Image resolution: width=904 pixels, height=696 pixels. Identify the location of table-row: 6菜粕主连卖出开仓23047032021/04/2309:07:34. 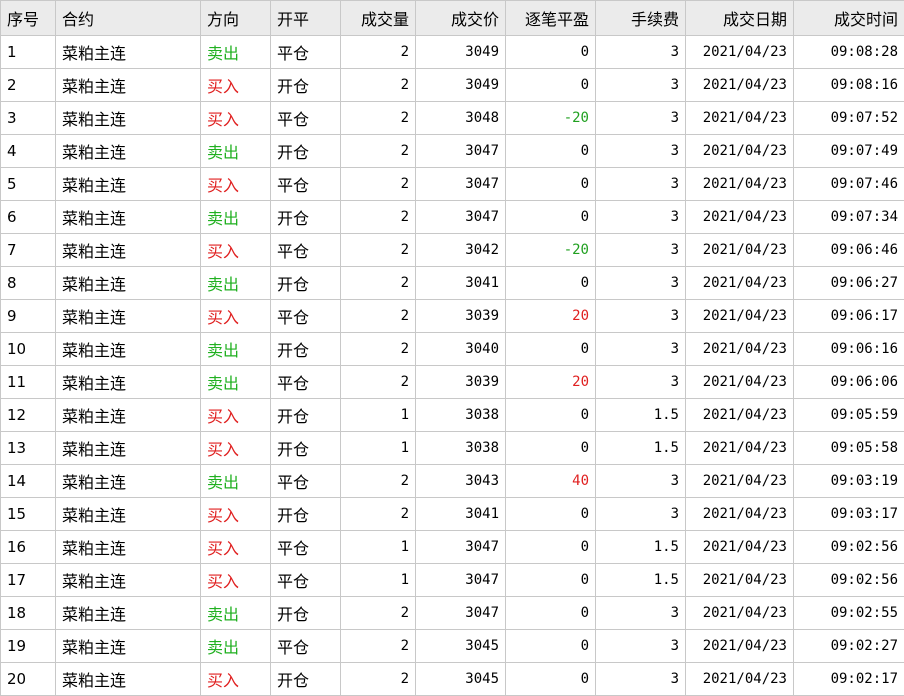
(452, 217).